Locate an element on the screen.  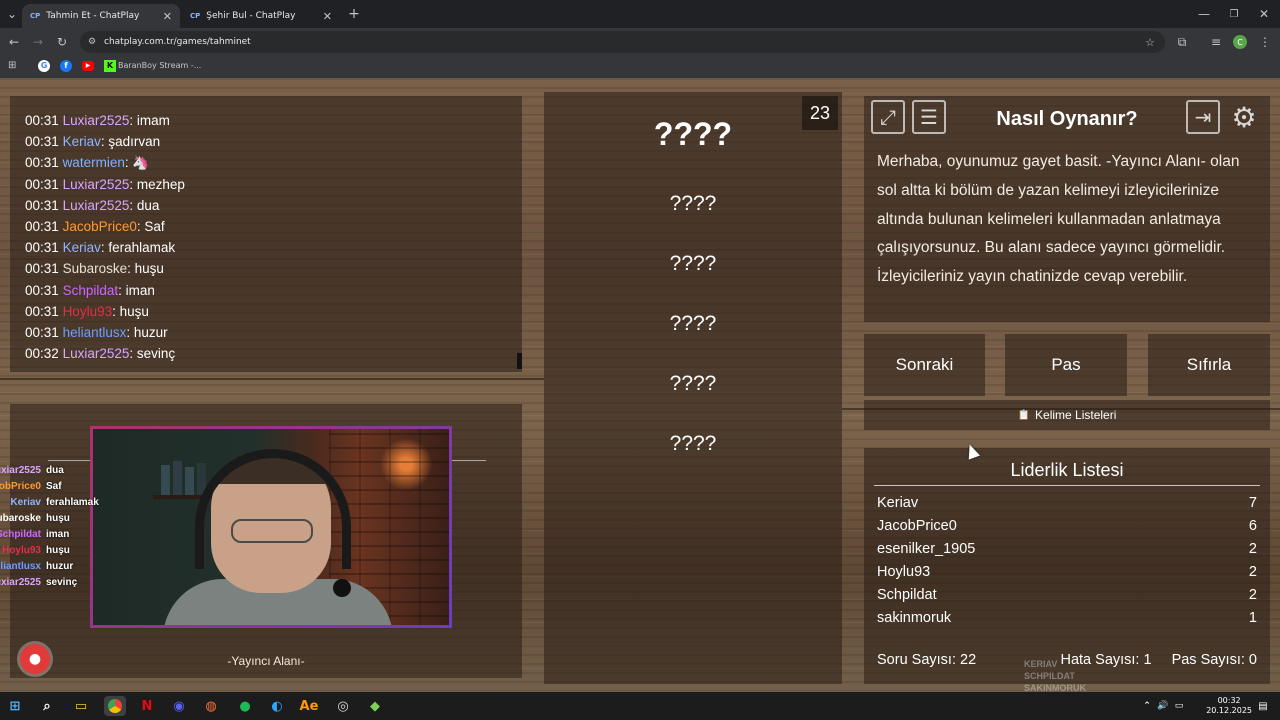
address-bar: ⚙ chatplay.com.tr/games/tahminet ☆ is located at coordinates (622, 42).